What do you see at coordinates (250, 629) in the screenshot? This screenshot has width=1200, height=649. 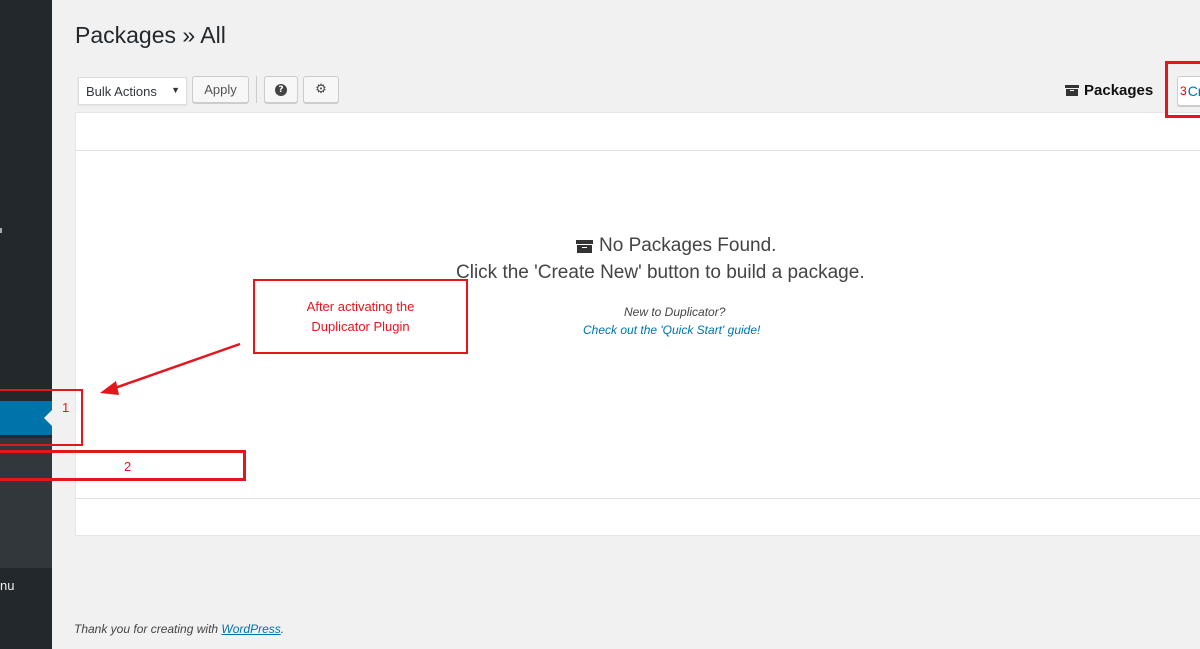 I see `wordpress-link: WordPress` at bounding box center [250, 629].